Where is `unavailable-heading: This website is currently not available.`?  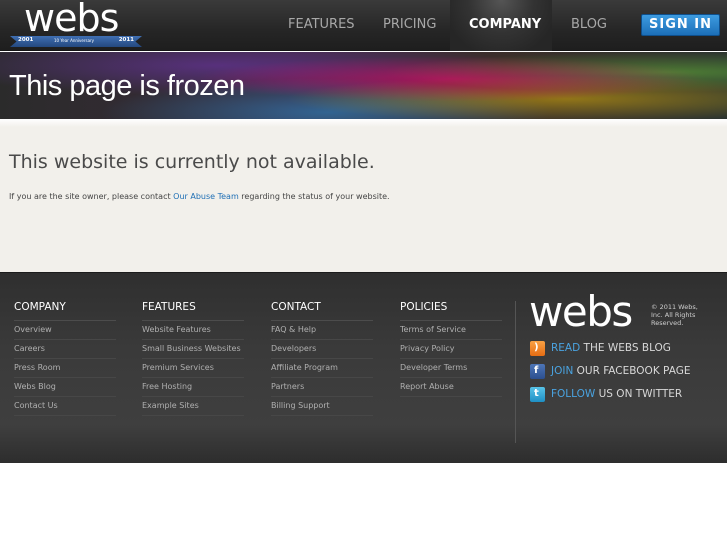 unavailable-heading: This website is currently not available. is located at coordinates (192, 162).